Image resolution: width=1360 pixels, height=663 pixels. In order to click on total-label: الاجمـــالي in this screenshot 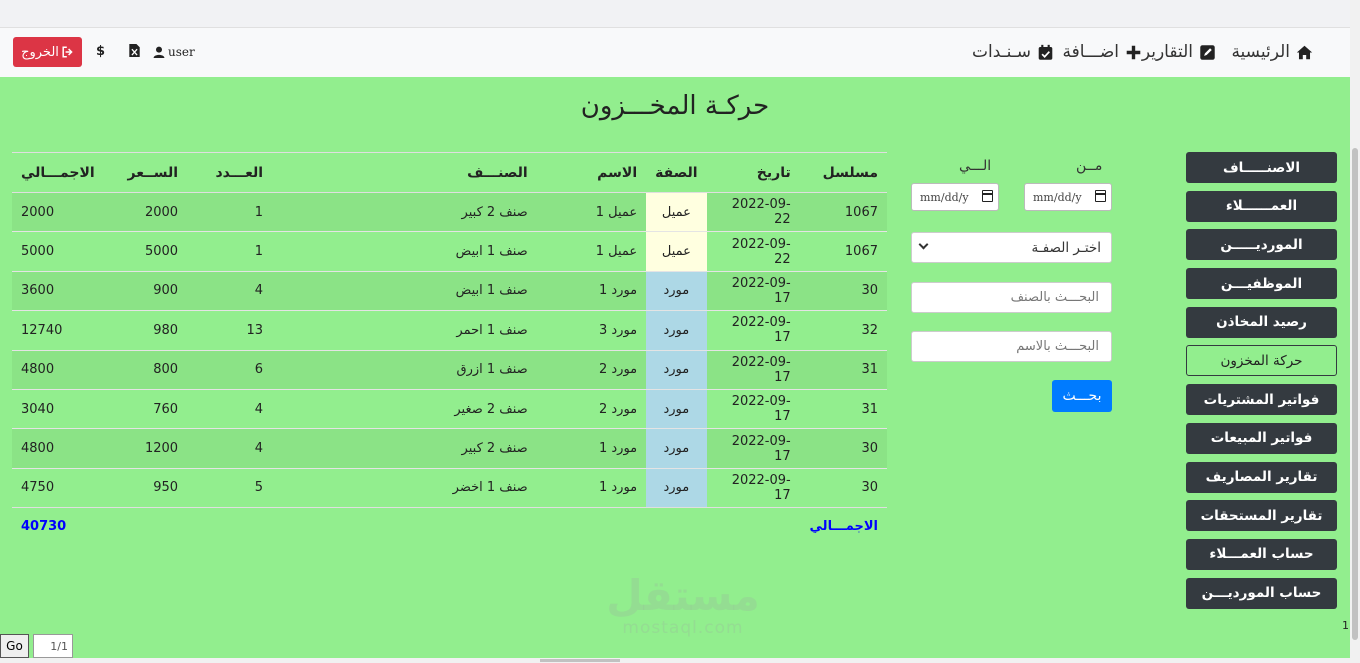, I will do `click(796, 526)`.